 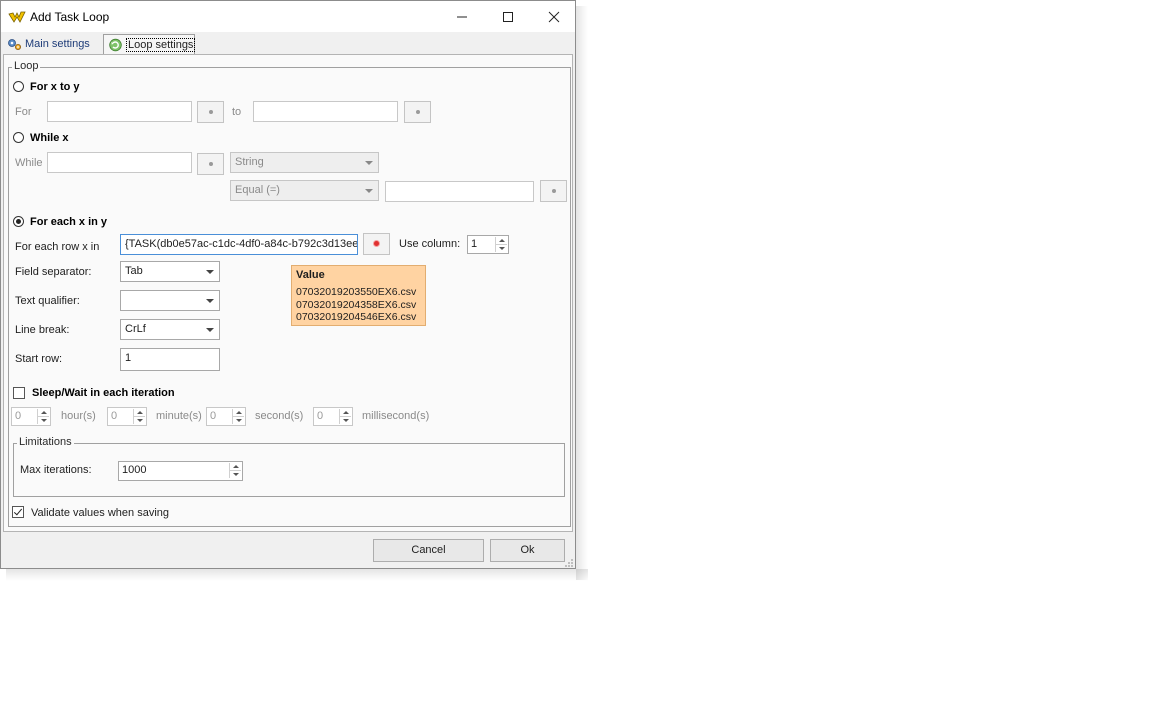 I want to click on use-column-value: 1, so click(x=474, y=244).